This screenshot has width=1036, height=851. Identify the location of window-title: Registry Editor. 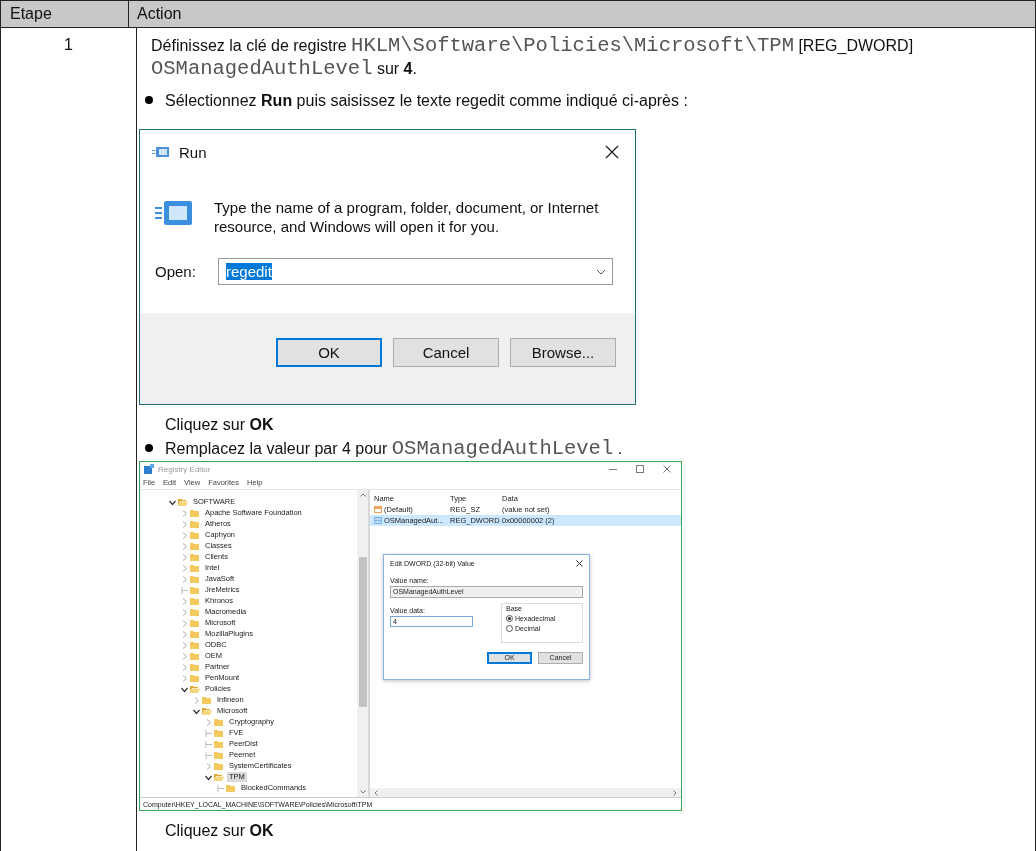
(184, 469).